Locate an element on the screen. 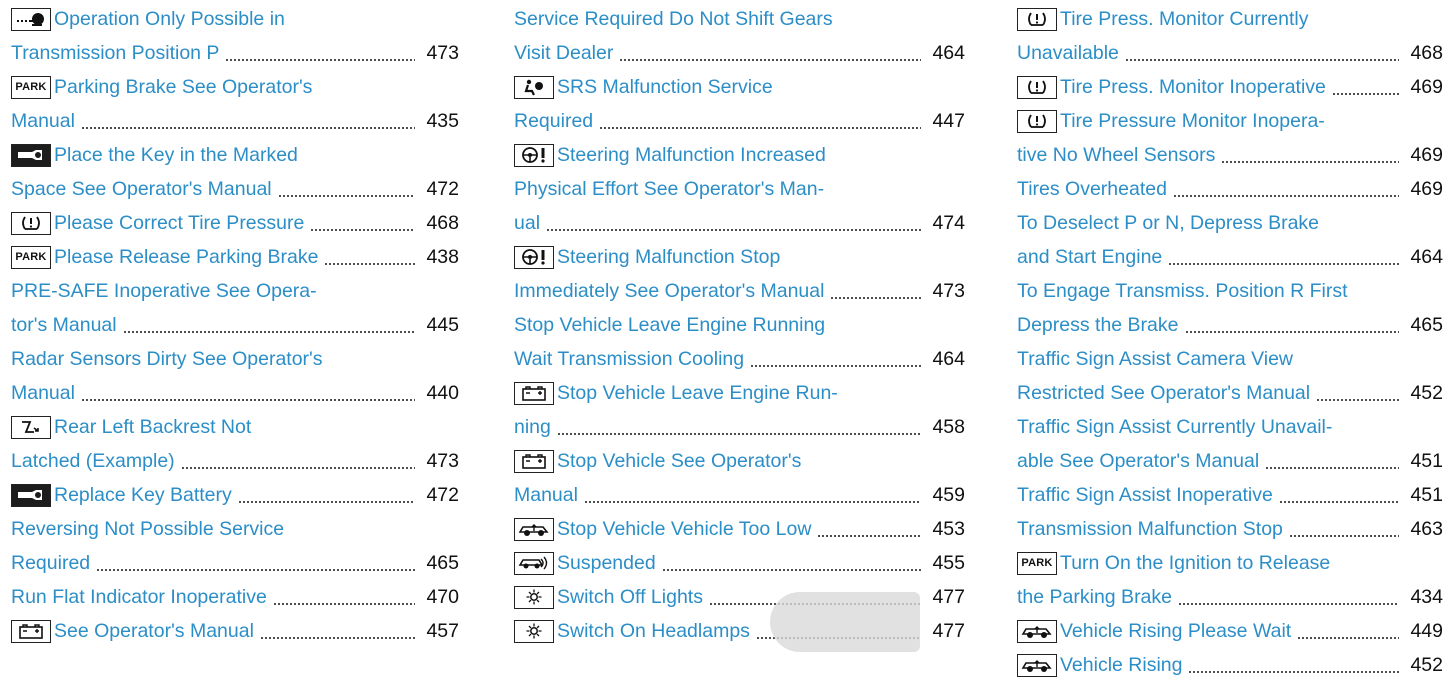 The width and height of the screenshot is (1453, 682). index-entry-line: ning 458 is located at coordinates (739, 427).